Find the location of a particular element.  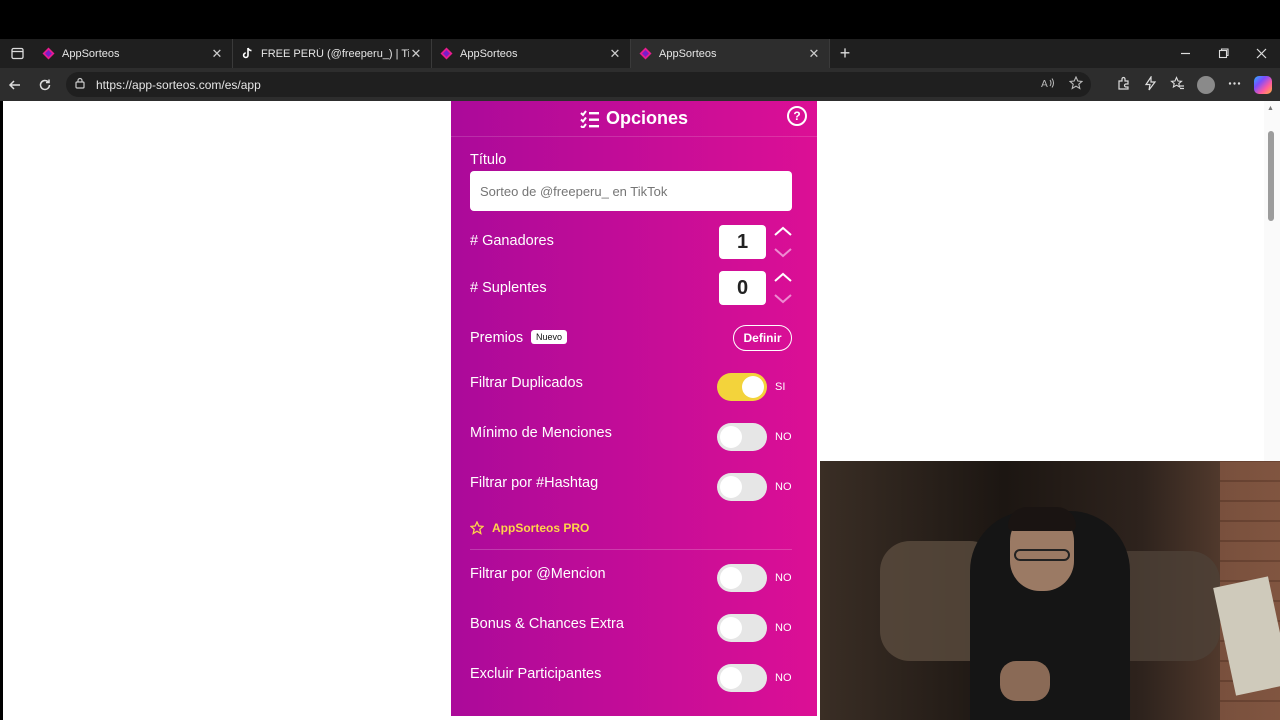

browser-tab-4: AppSorteos ✕ is located at coordinates (730, 53).